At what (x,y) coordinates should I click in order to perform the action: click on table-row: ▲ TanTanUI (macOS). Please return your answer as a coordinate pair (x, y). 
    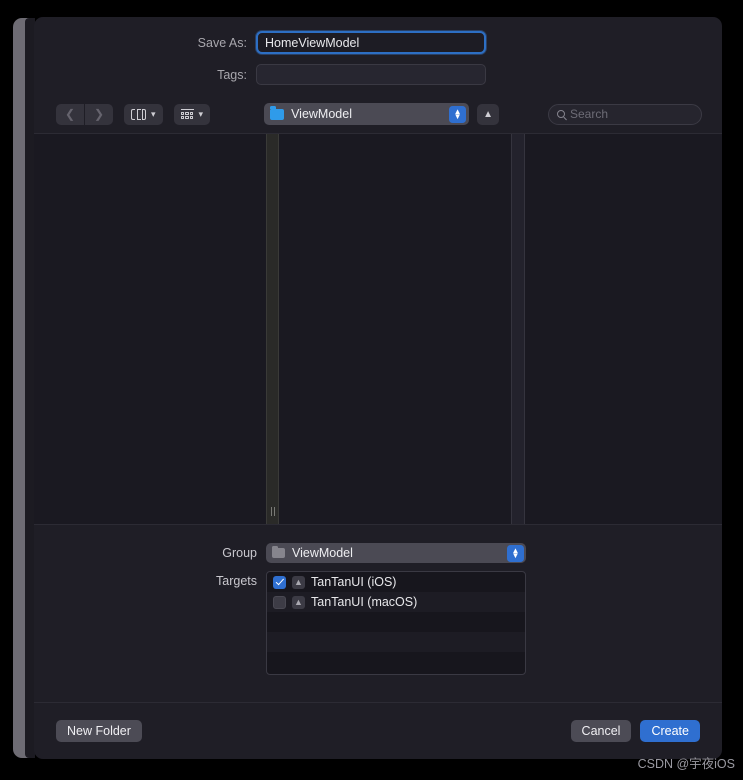
    Looking at the image, I should click on (396, 602).